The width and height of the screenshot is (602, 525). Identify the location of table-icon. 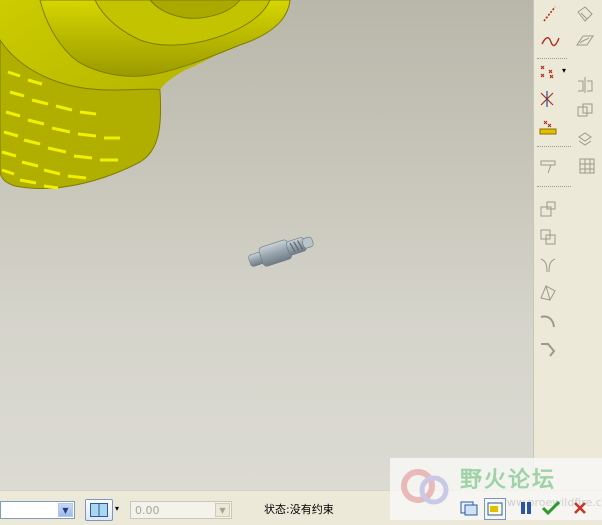
(587, 166).